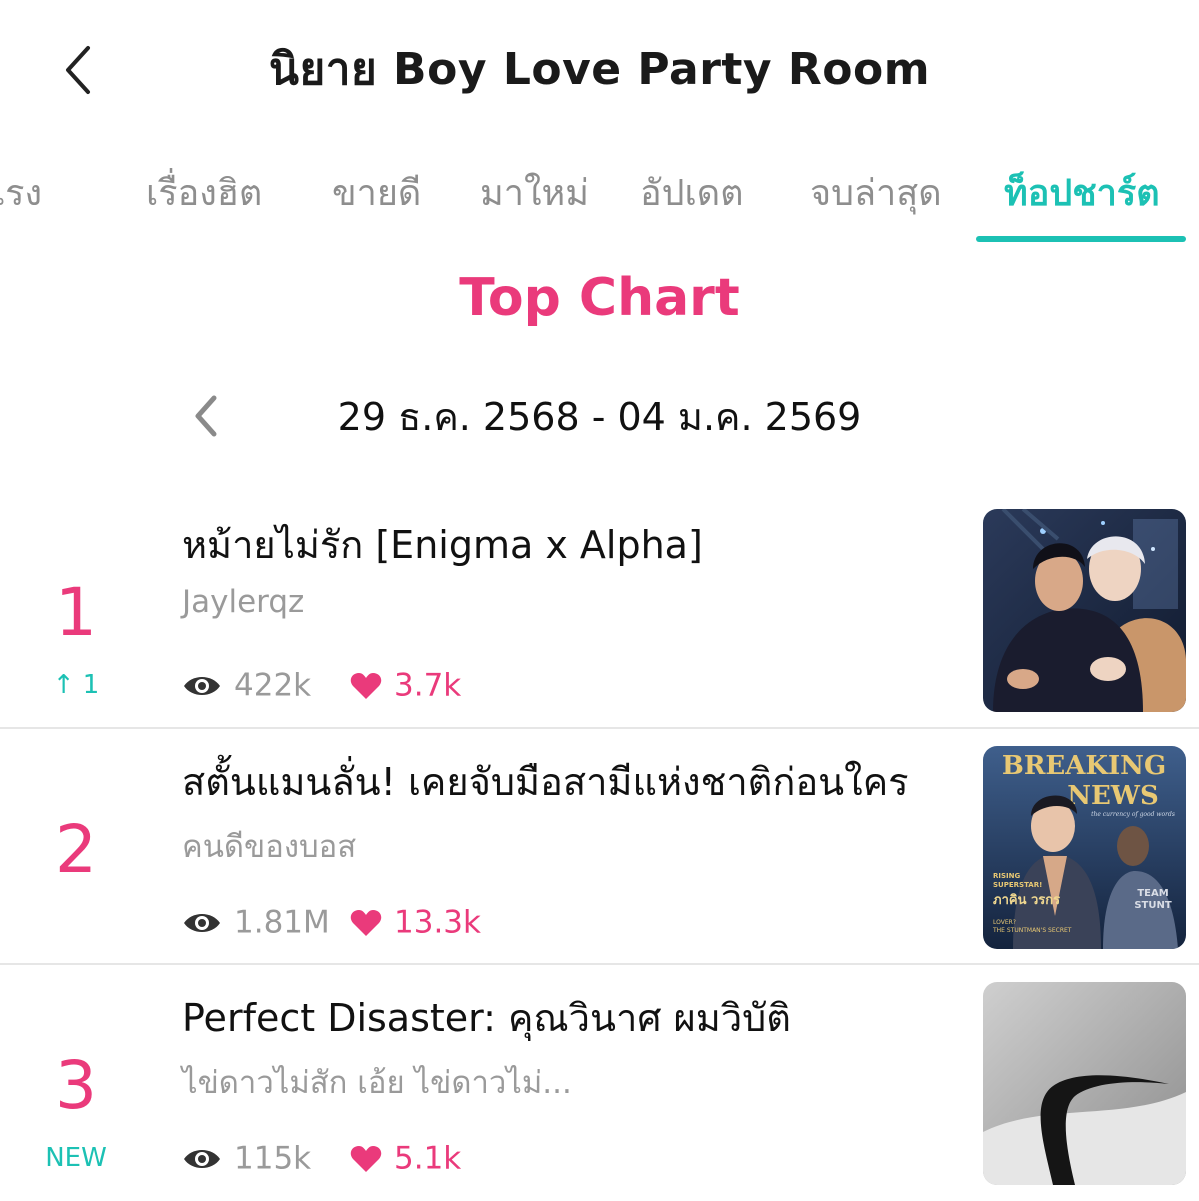 This screenshot has height=1201, width=1199. What do you see at coordinates (246, 685) in the screenshot?
I see `view-count: 422k` at bounding box center [246, 685].